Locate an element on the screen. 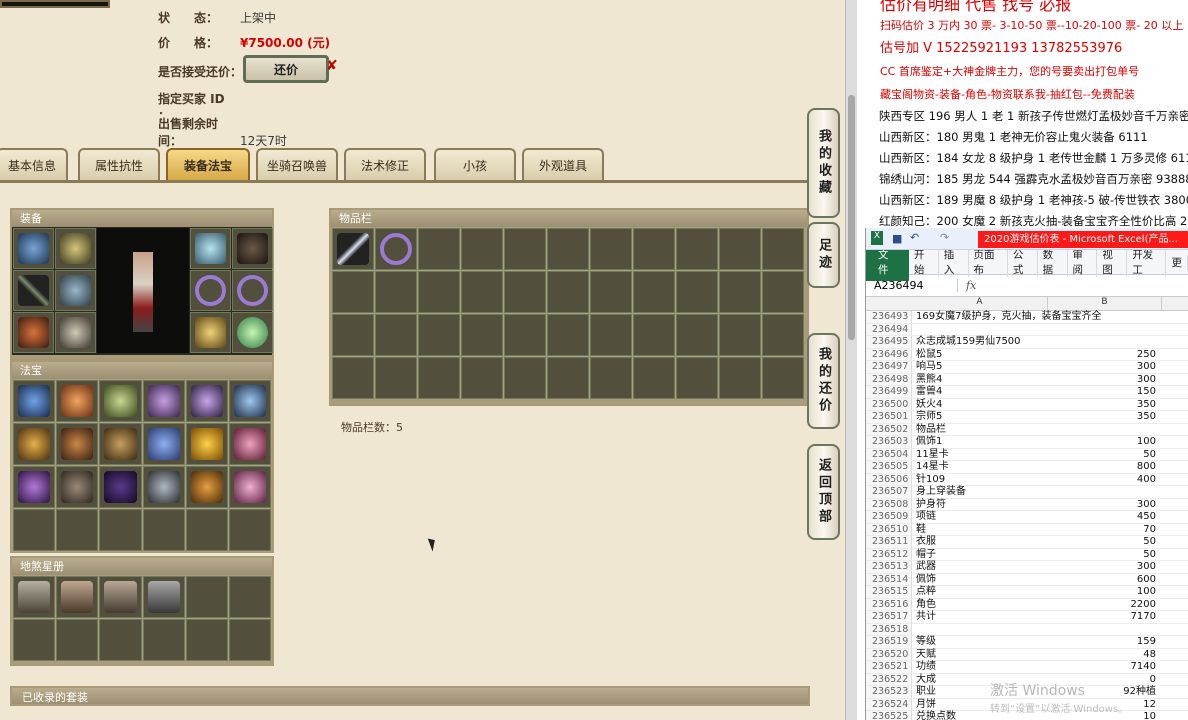 The height and width of the screenshot is (720, 1188). column-header-a: A is located at coordinates (980, 303).